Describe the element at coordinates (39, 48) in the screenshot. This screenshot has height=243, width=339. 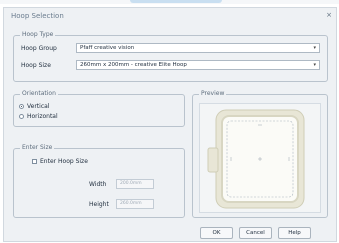
I see `hoop-group-label: Hoop Group` at that location.